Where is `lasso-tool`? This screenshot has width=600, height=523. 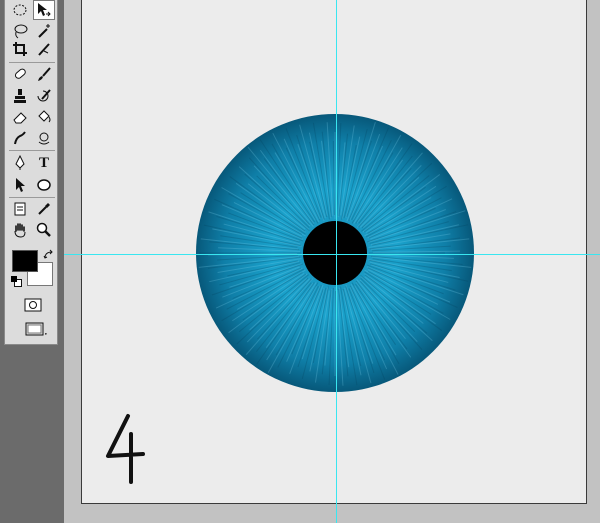 lasso-tool is located at coordinates (20, 31).